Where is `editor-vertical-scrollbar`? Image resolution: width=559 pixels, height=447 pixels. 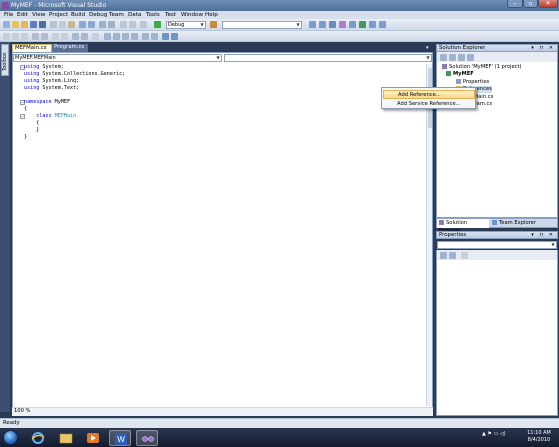
editor-vertical-scrollbar is located at coordinates (429, 235).